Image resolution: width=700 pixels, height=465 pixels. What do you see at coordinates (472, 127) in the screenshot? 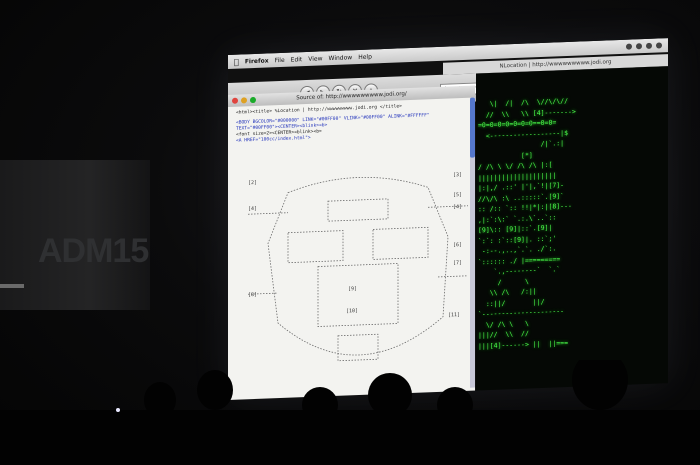
I see `scrollbar-thumb` at bounding box center [472, 127].